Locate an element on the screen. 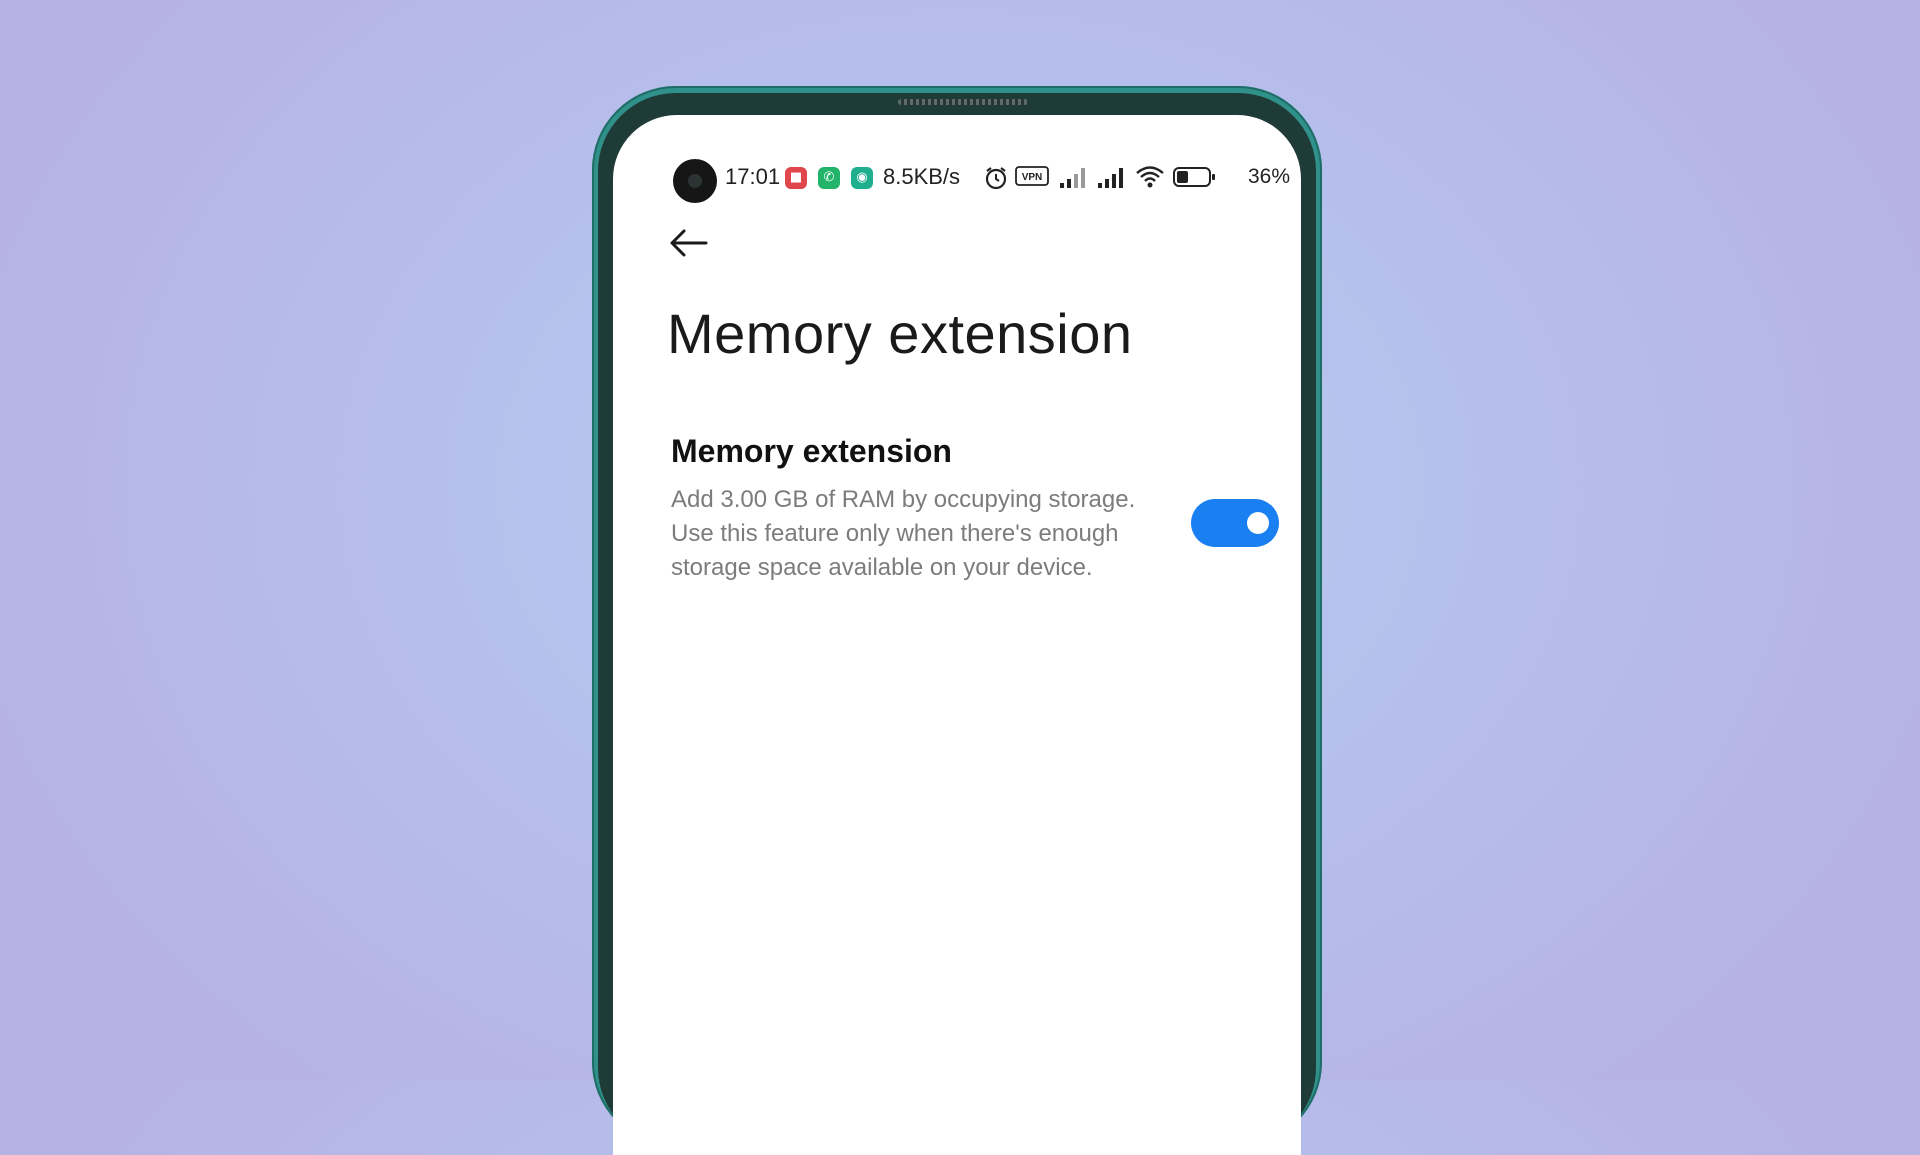 This screenshot has width=1920, height=1155. red-app-icon: ■ is located at coordinates (796, 178).